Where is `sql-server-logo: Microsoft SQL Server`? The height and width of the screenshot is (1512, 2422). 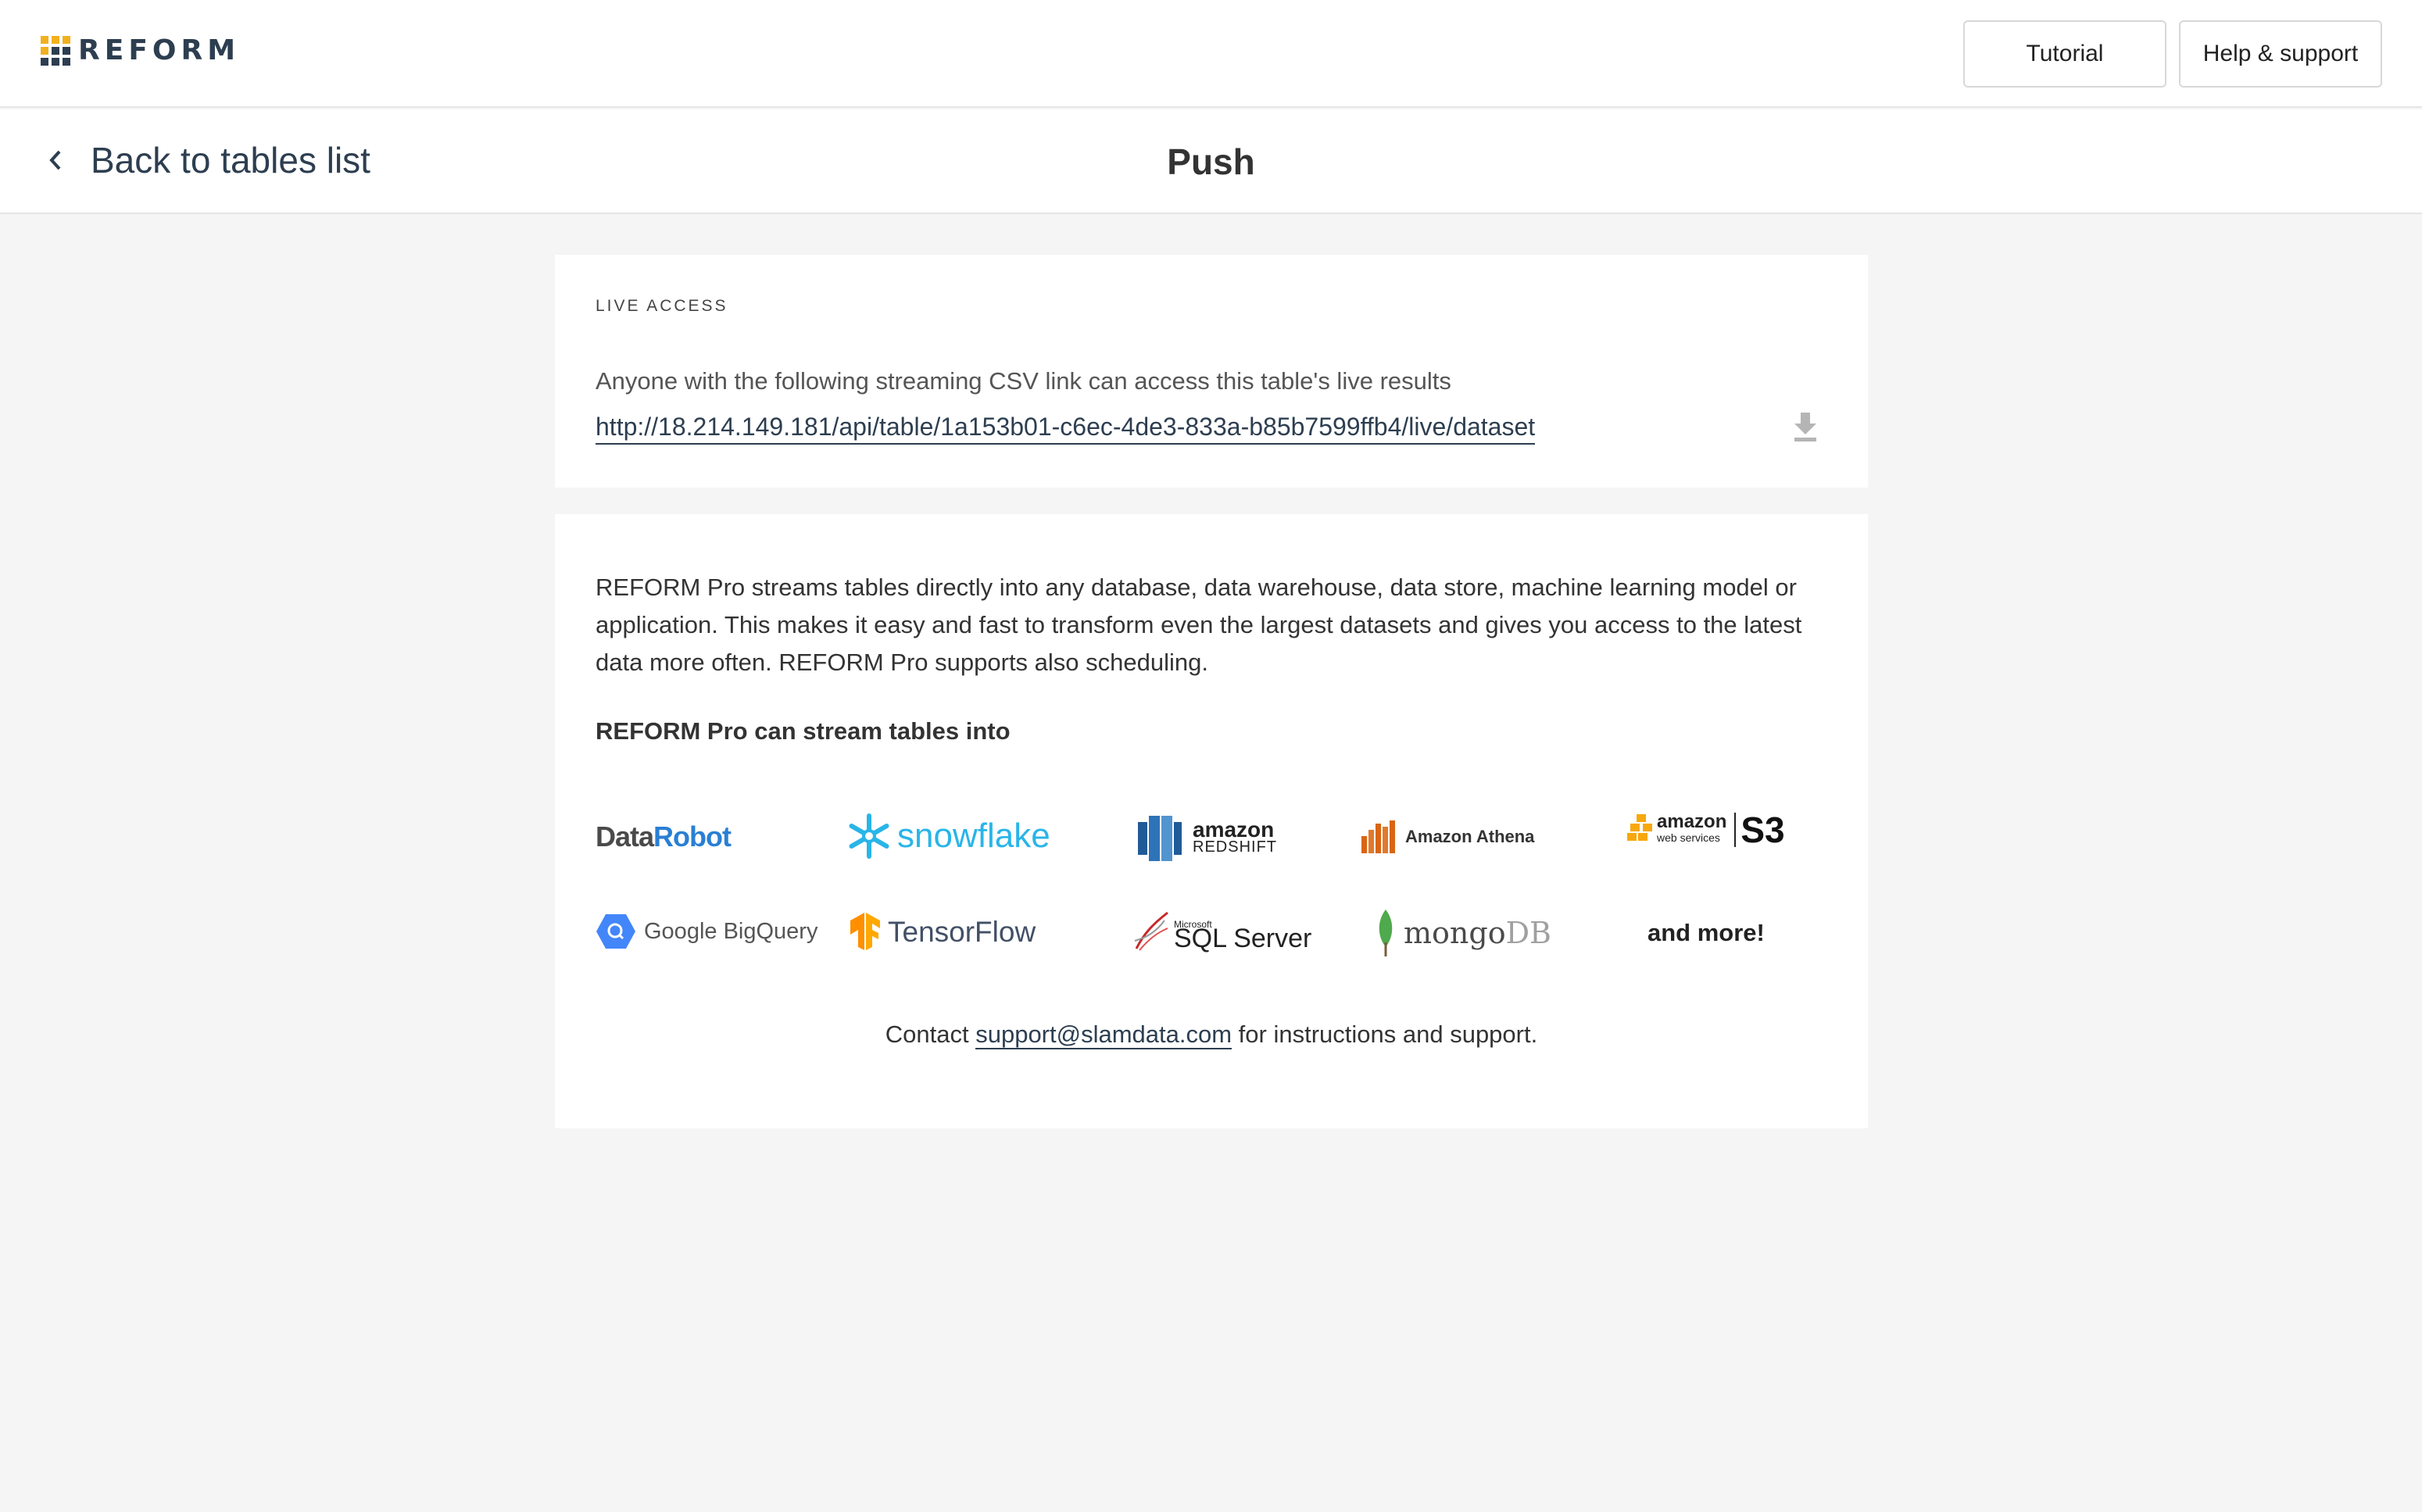
sql-server-logo: Microsoft SQL Server is located at coordinates (1222, 931).